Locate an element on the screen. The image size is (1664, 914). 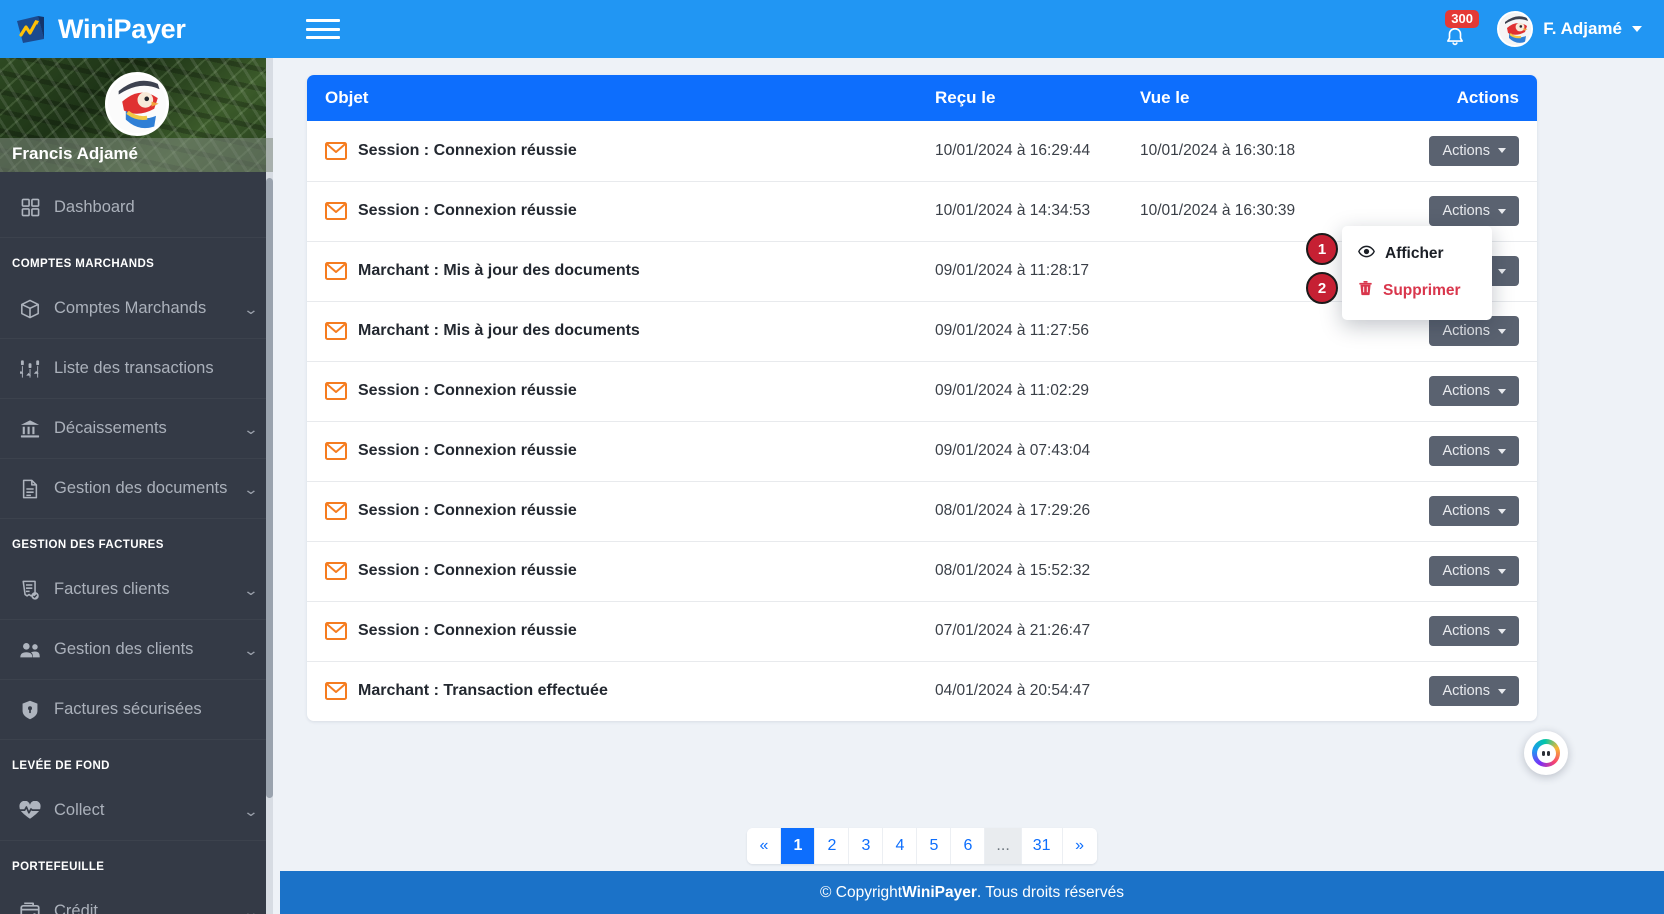
cell-vue-le: 10/01/2024 à 16:30:18 is located at coordinates (1218, 150).